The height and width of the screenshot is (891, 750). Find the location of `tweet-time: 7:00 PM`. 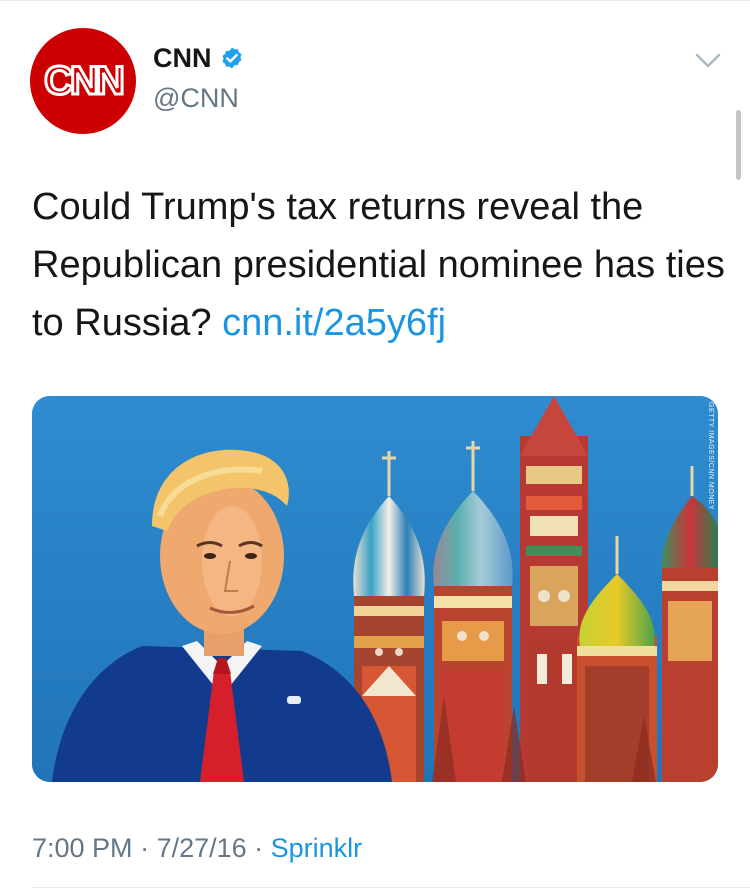

tweet-time: 7:00 PM is located at coordinates (82, 848).